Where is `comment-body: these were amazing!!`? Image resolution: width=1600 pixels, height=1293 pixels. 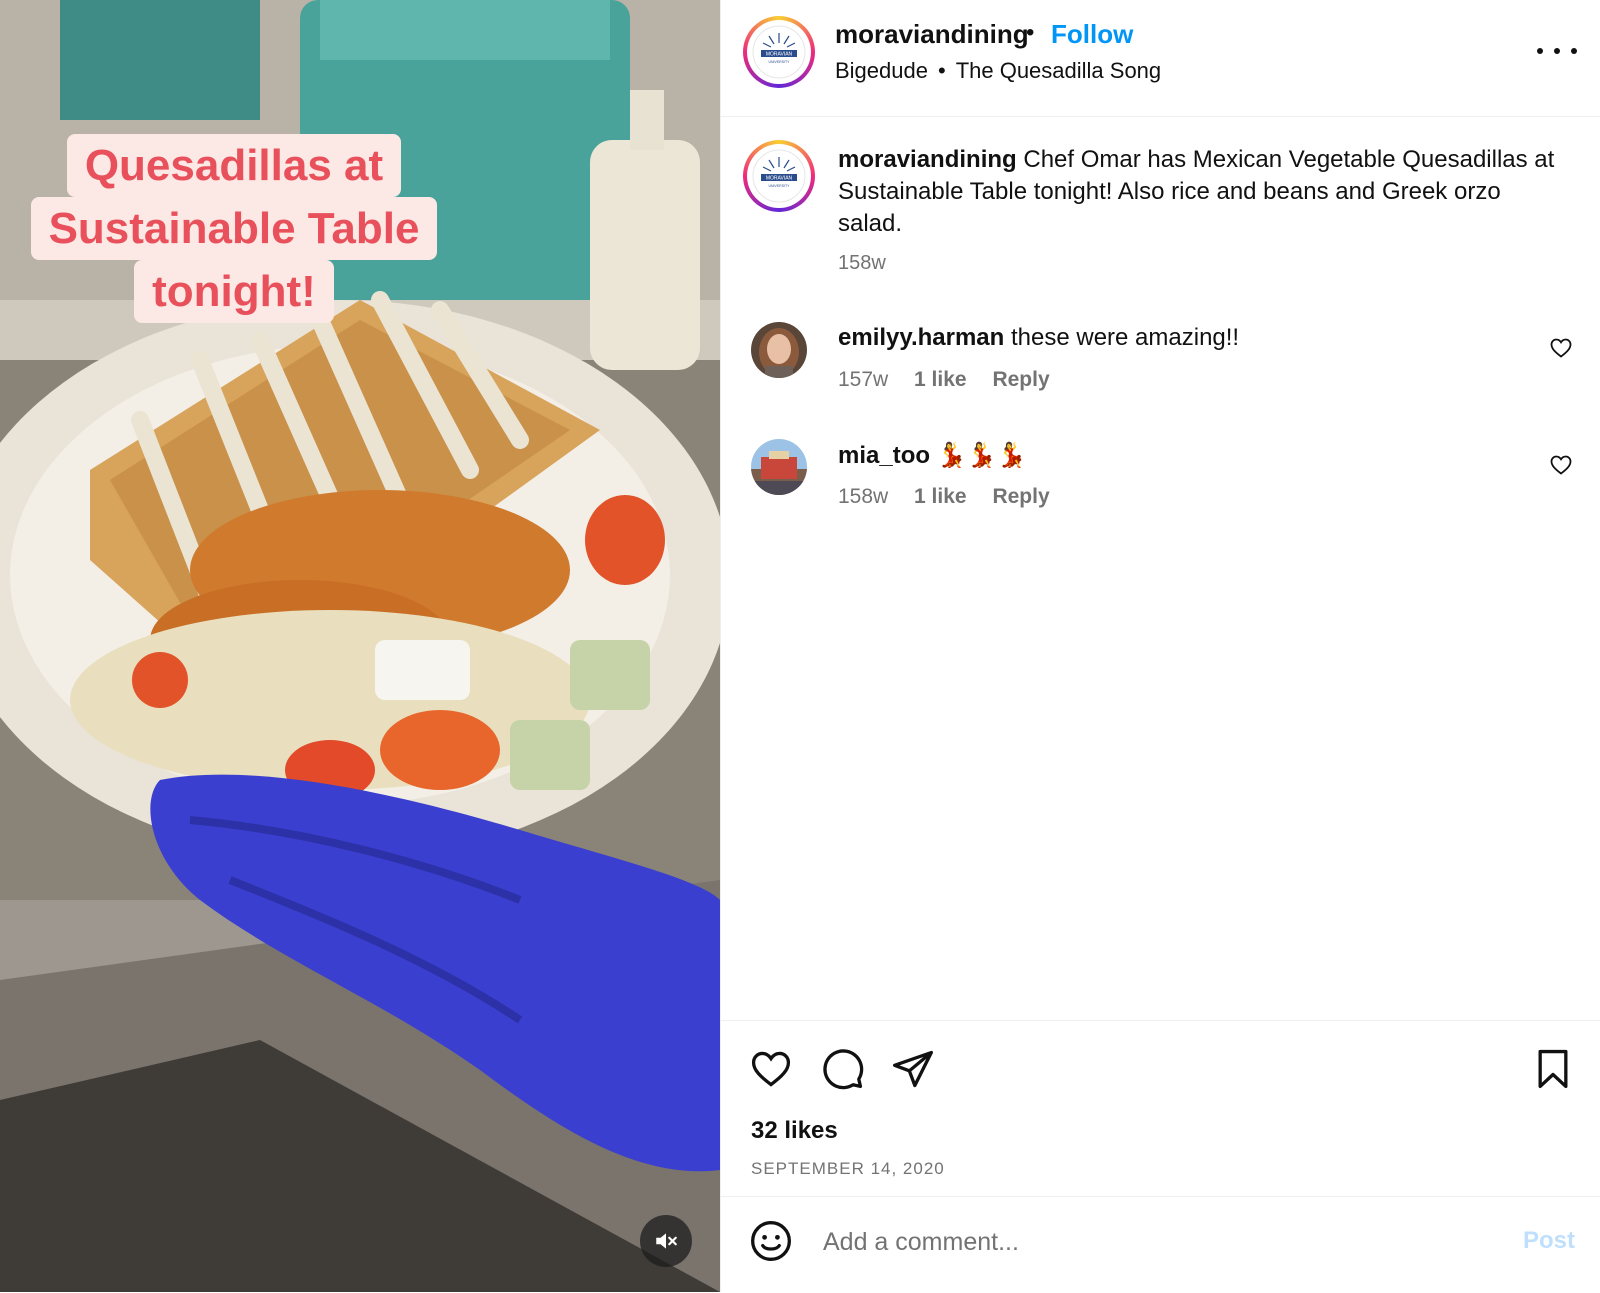 comment-body: these were amazing!! is located at coordinates (1125, 337).